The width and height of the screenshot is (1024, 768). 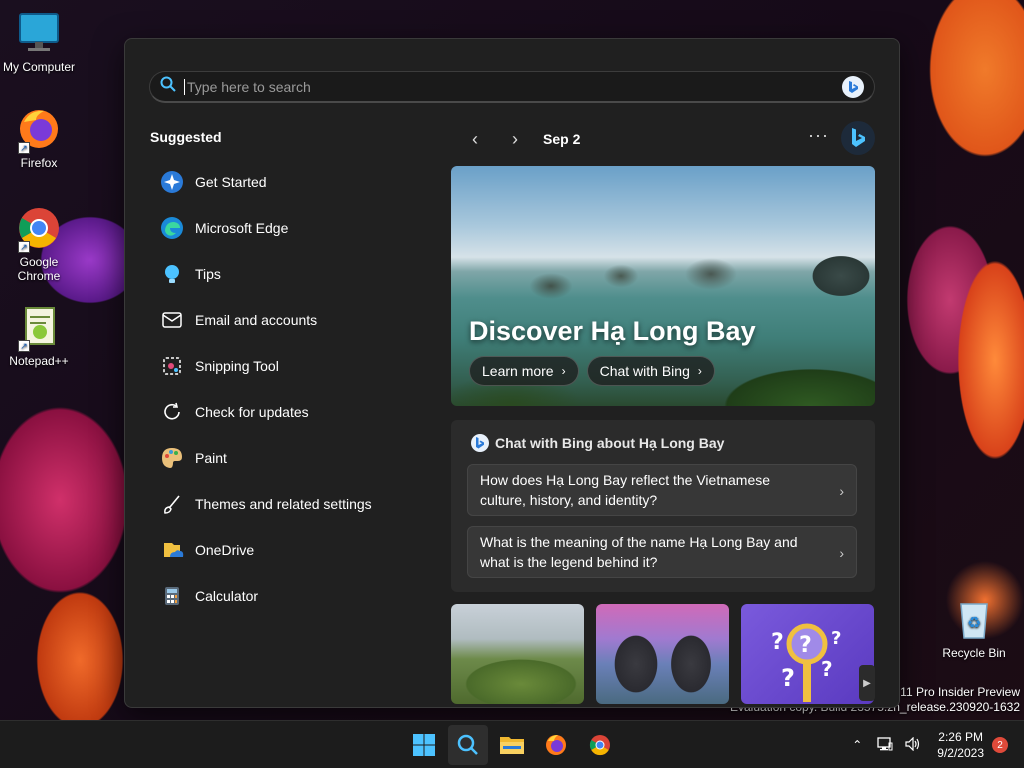 I want to click on recycle-bin-icon: ♻, so click(x=974, y=619).